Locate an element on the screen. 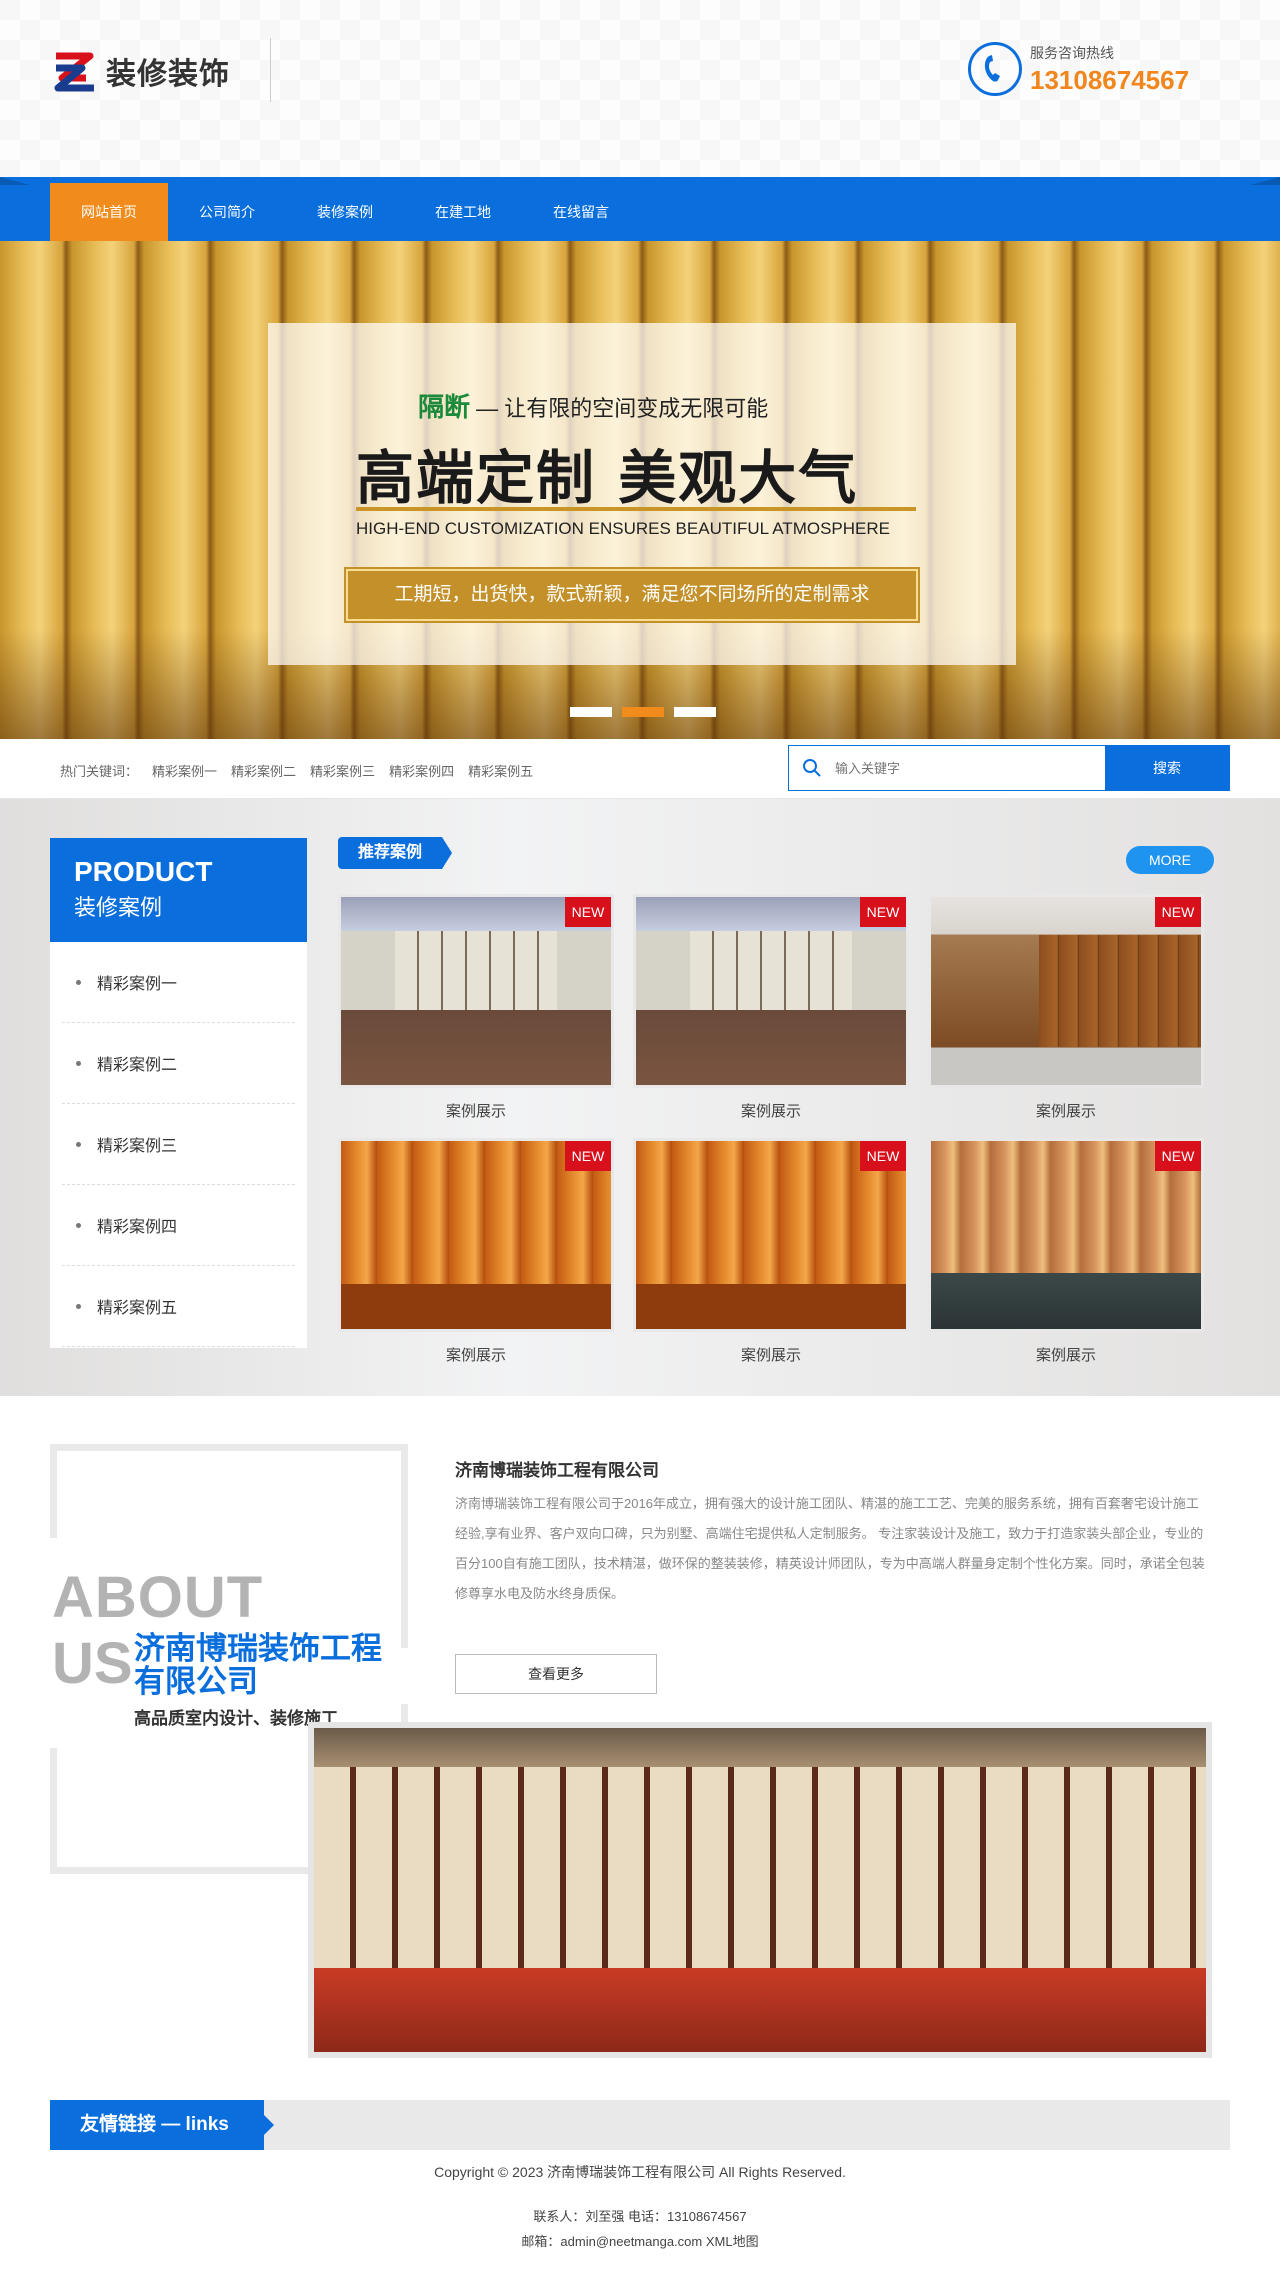 This screenshot has width=1280, height=2285. hotline-label: 服务咨询热线 is located at coordinates (1072, 52).